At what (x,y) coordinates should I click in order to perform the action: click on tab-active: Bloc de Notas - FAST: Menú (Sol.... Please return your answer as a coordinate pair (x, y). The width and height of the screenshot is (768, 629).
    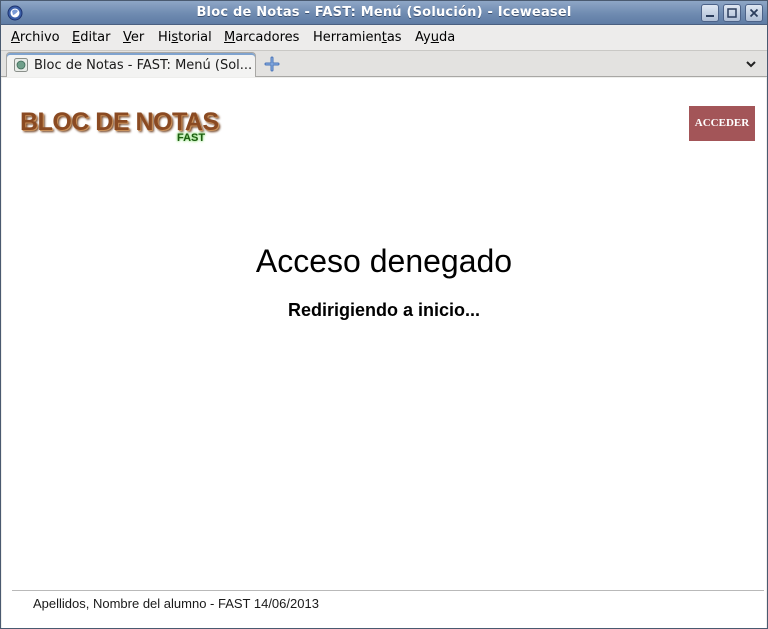
    Looking at the image, I should click on (131, 64).